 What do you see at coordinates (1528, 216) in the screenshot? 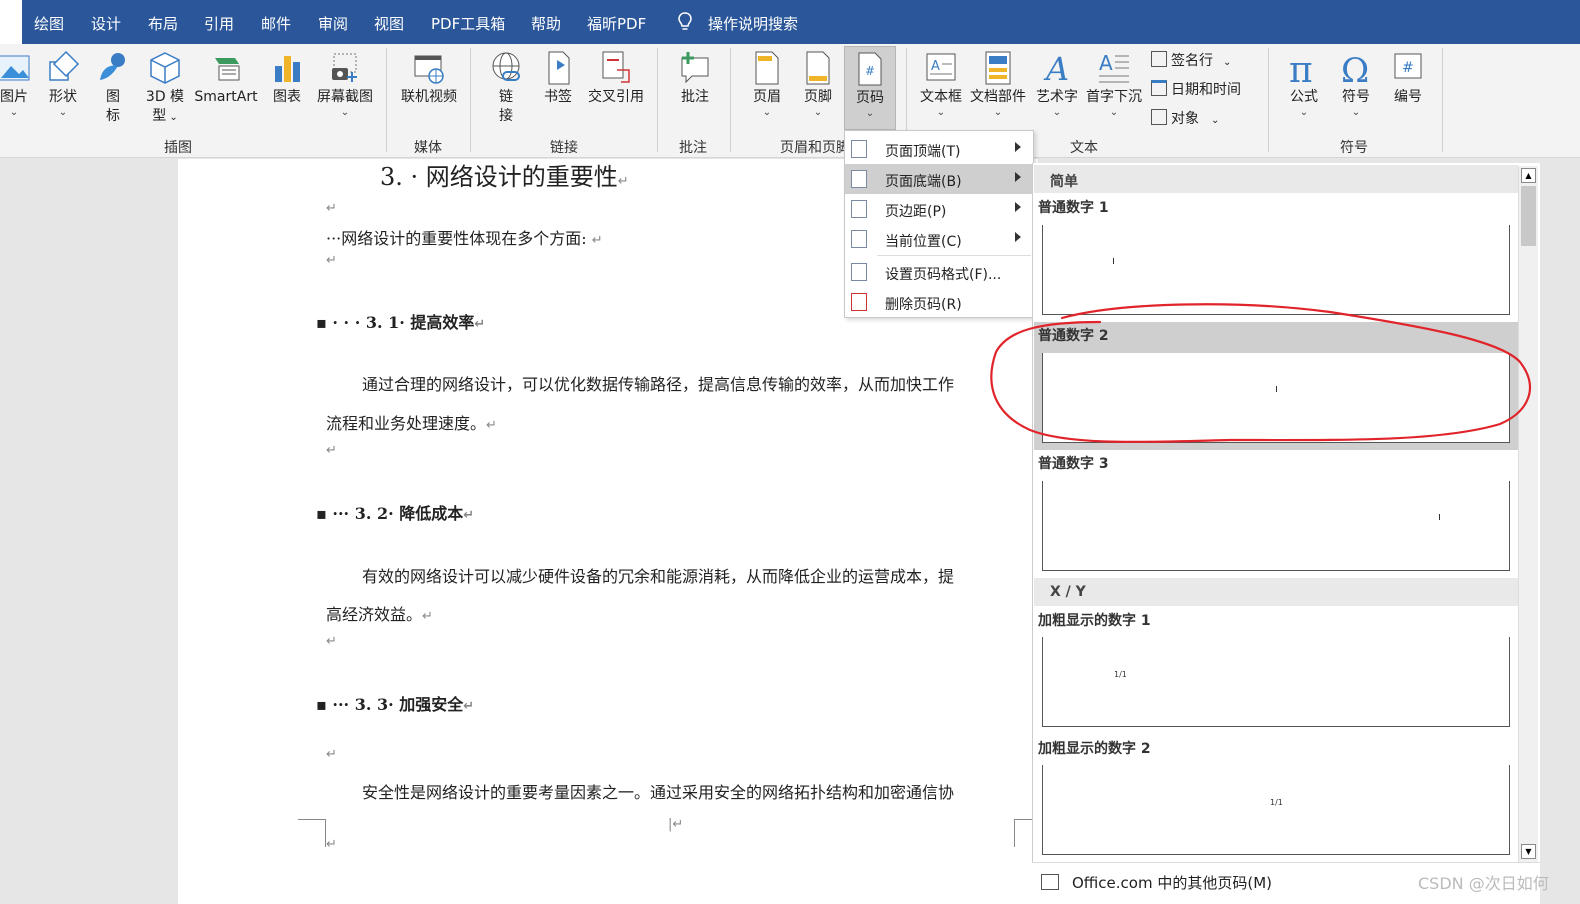
I see `scroll-thumb` at bounding box center [1528, 216].